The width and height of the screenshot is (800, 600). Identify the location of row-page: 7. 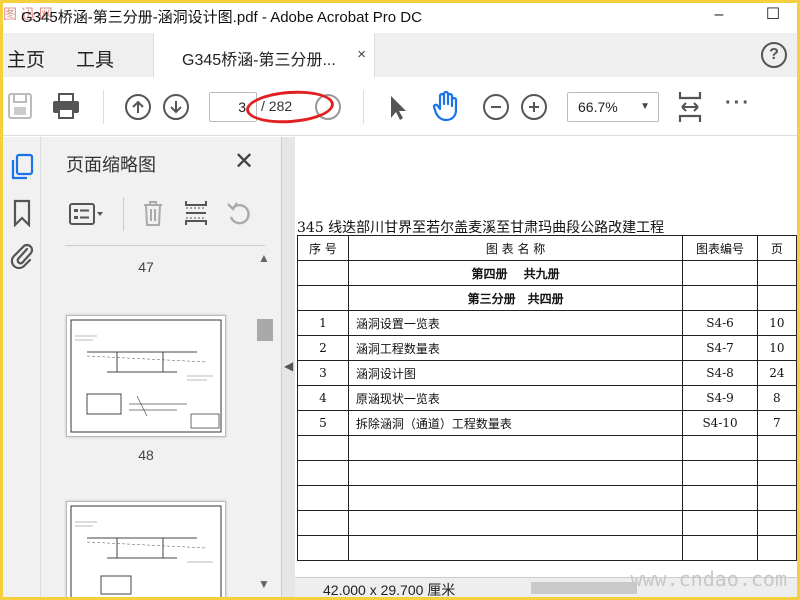
(776, 423).